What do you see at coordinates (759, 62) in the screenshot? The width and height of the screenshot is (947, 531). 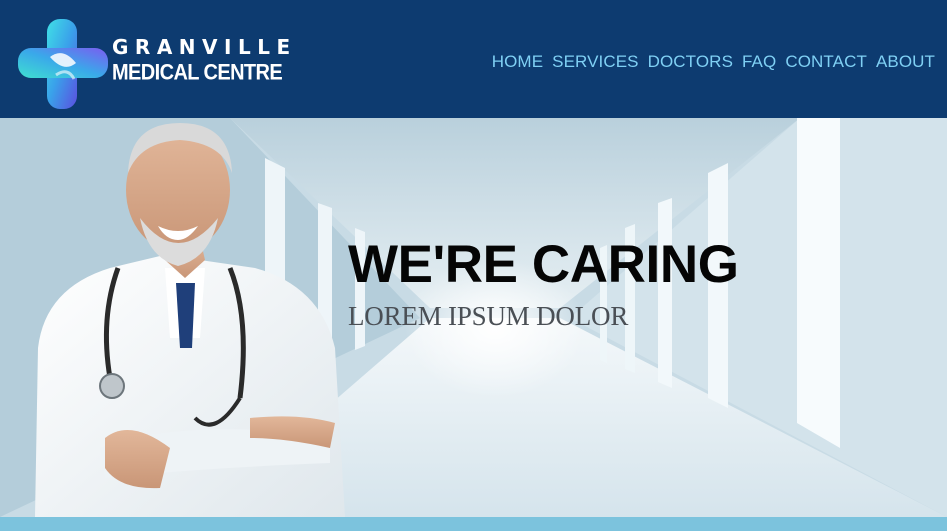 I see `nav-faq: FAQ` at bounding box center [759, 62].